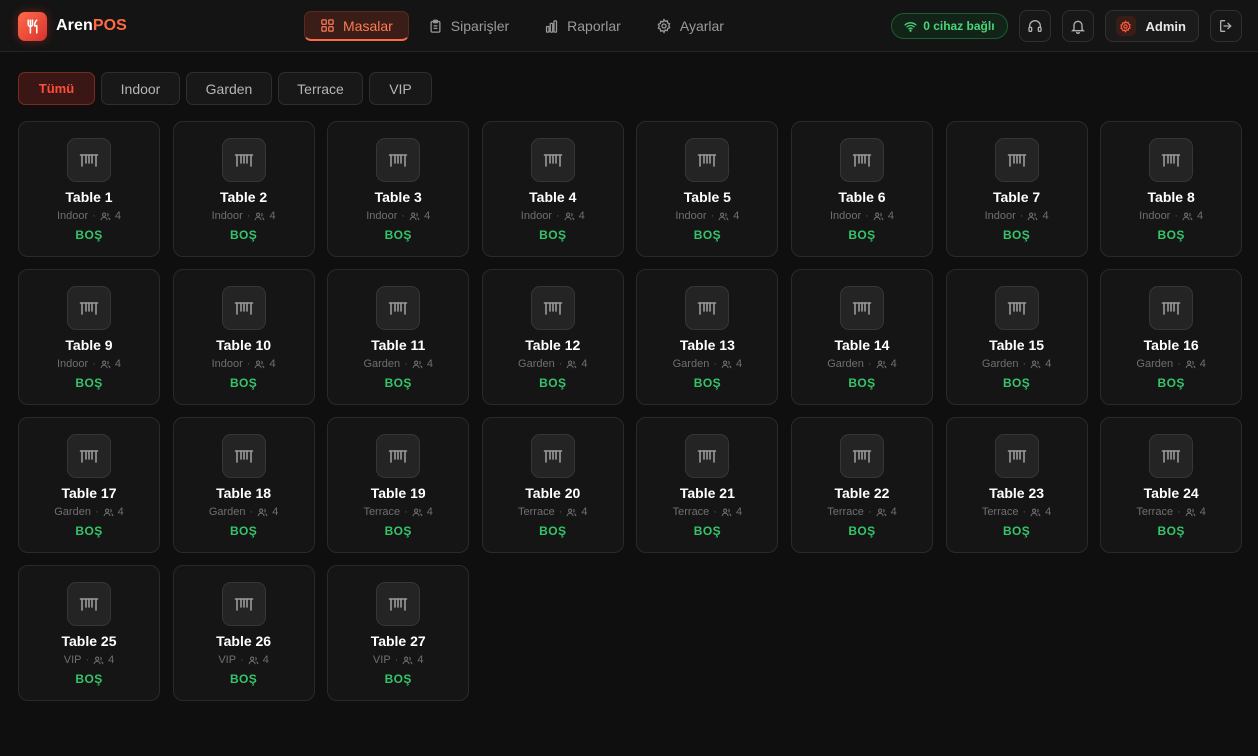 Image resolution: width=1258 pixels, height=756 pixels. Describe the element at coordinates (1171, 197) in the screenshot. I see `table-name: Table 8` at that location.